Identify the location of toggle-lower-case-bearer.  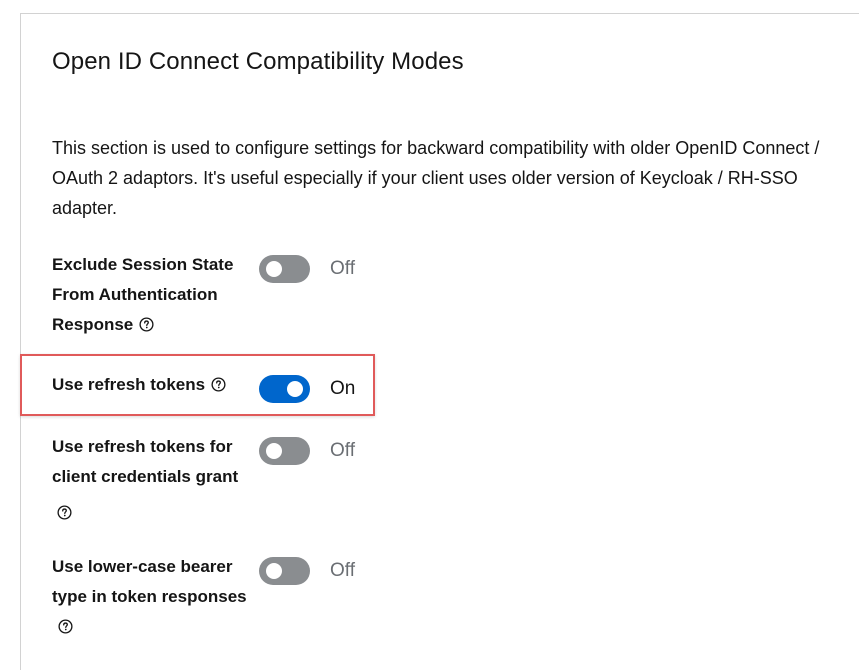
(284, 571).